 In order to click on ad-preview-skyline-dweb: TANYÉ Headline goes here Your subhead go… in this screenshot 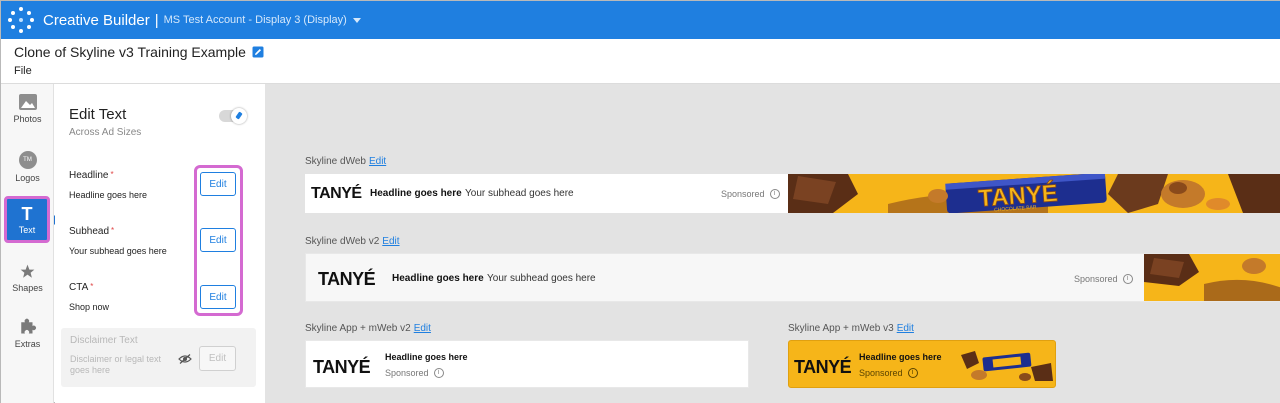, I will do `click(792, 193)`.